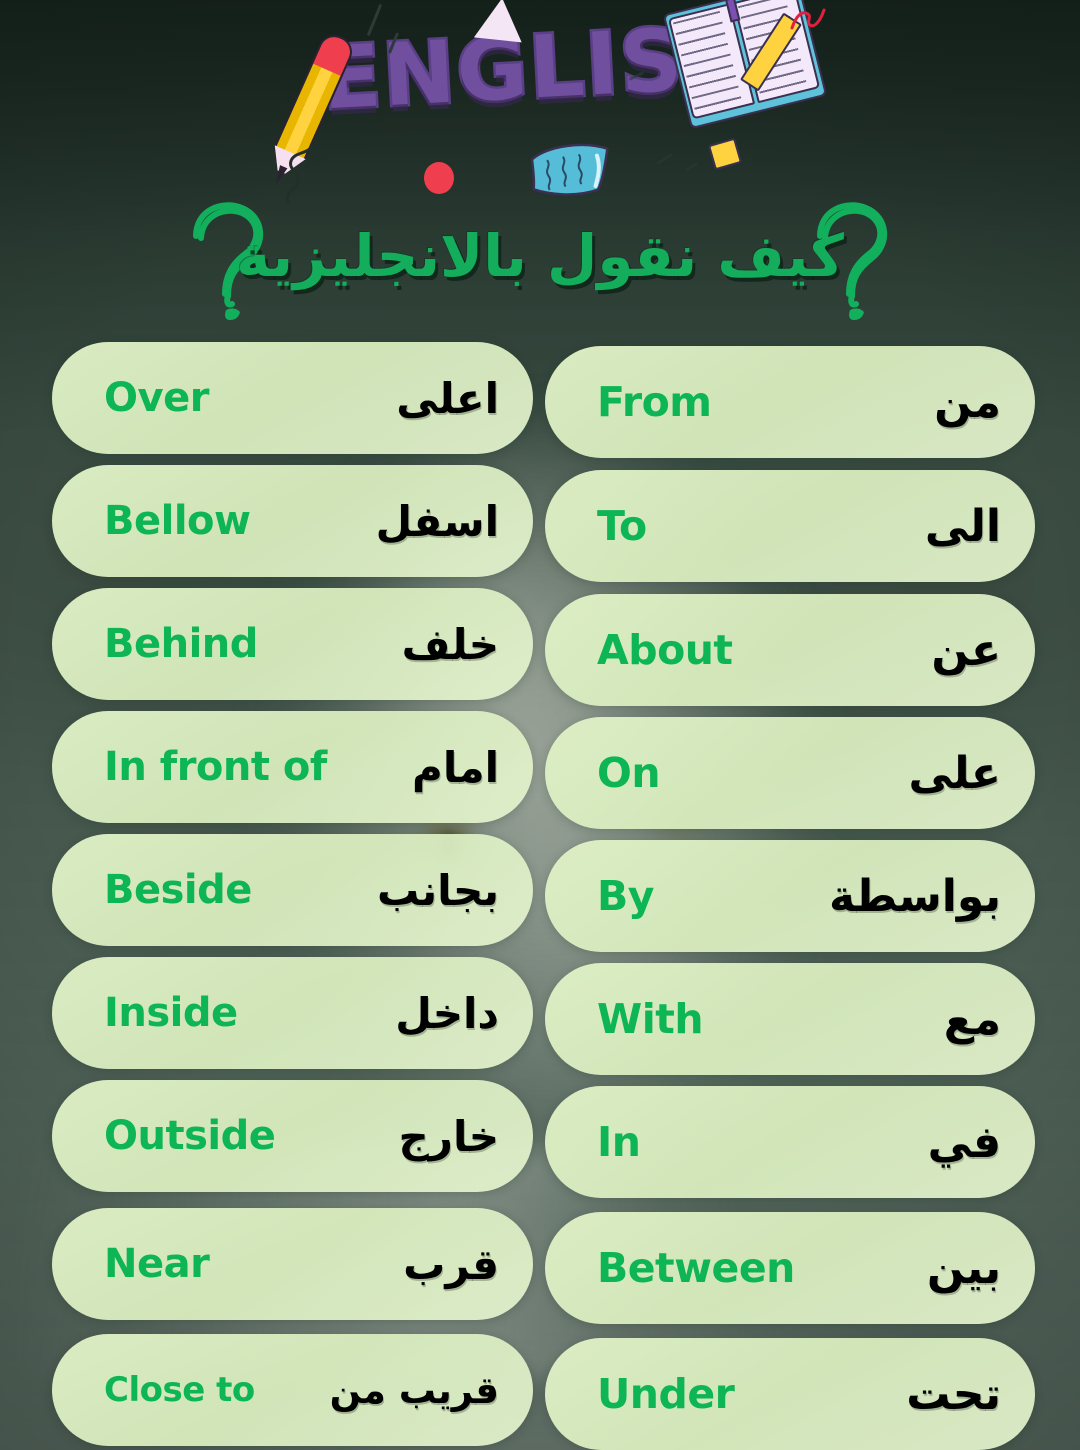  What do you see at coordinates (451, 1264) in the screenshot?
I see `arabic-word: قرب` at bounding box center [451, 1264].